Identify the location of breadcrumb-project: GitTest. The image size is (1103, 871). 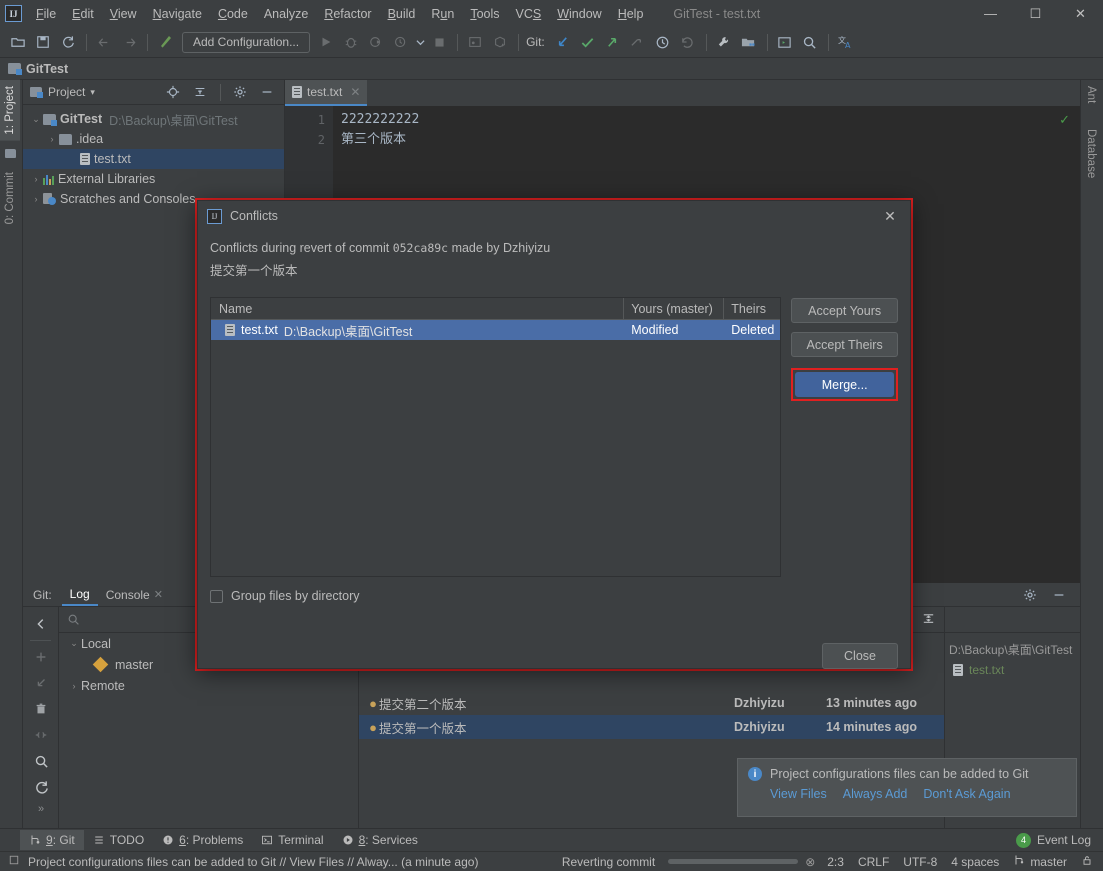
(47, 69).